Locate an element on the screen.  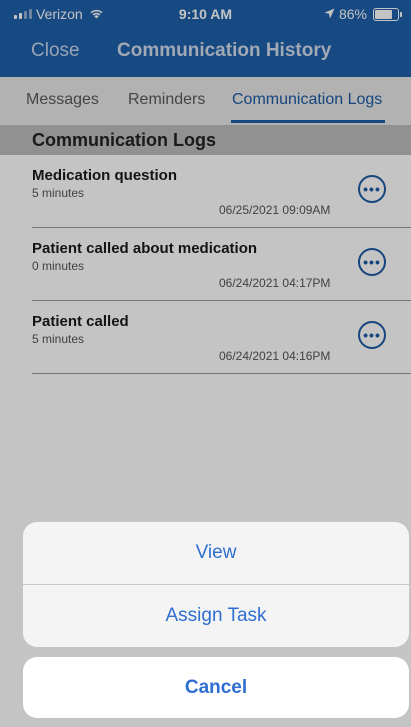
assign-task-button: Assign Task is located at coordinates (216, 616).